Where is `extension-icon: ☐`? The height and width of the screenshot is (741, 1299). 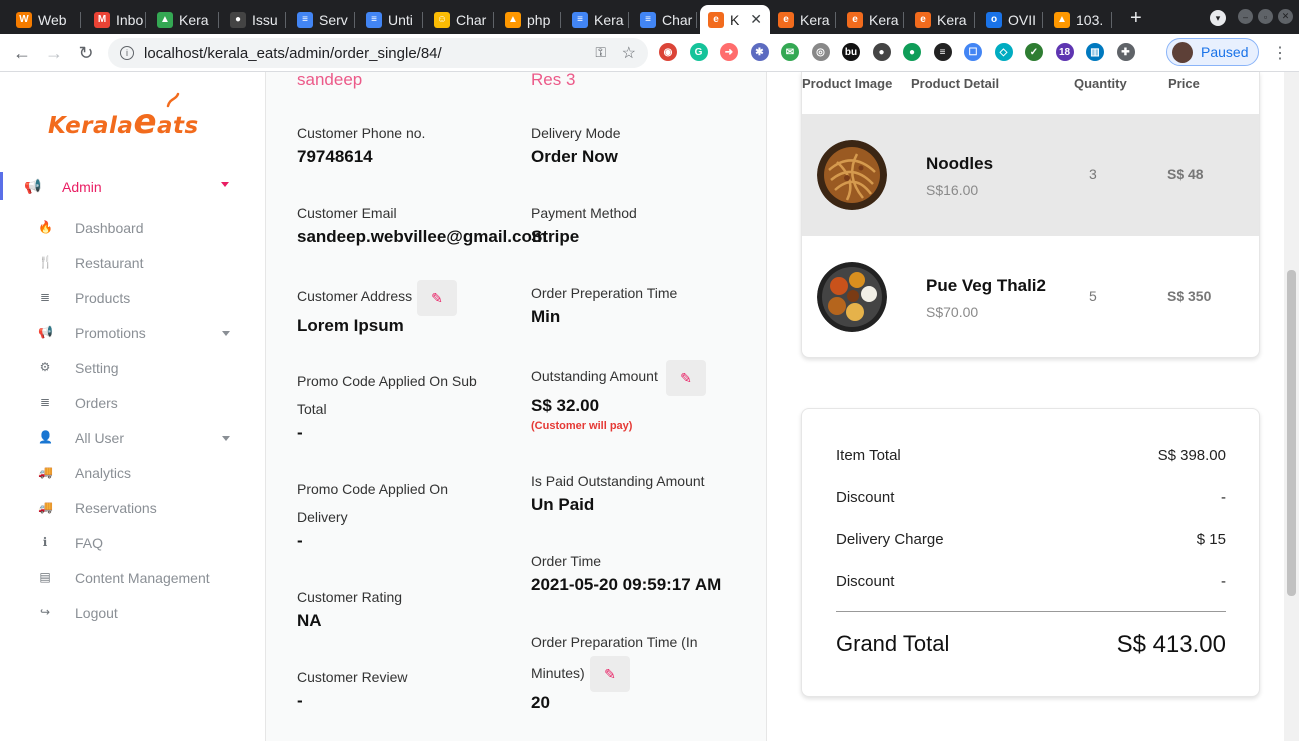
extension-icon: ☐ is located at coordinates (973, 52).